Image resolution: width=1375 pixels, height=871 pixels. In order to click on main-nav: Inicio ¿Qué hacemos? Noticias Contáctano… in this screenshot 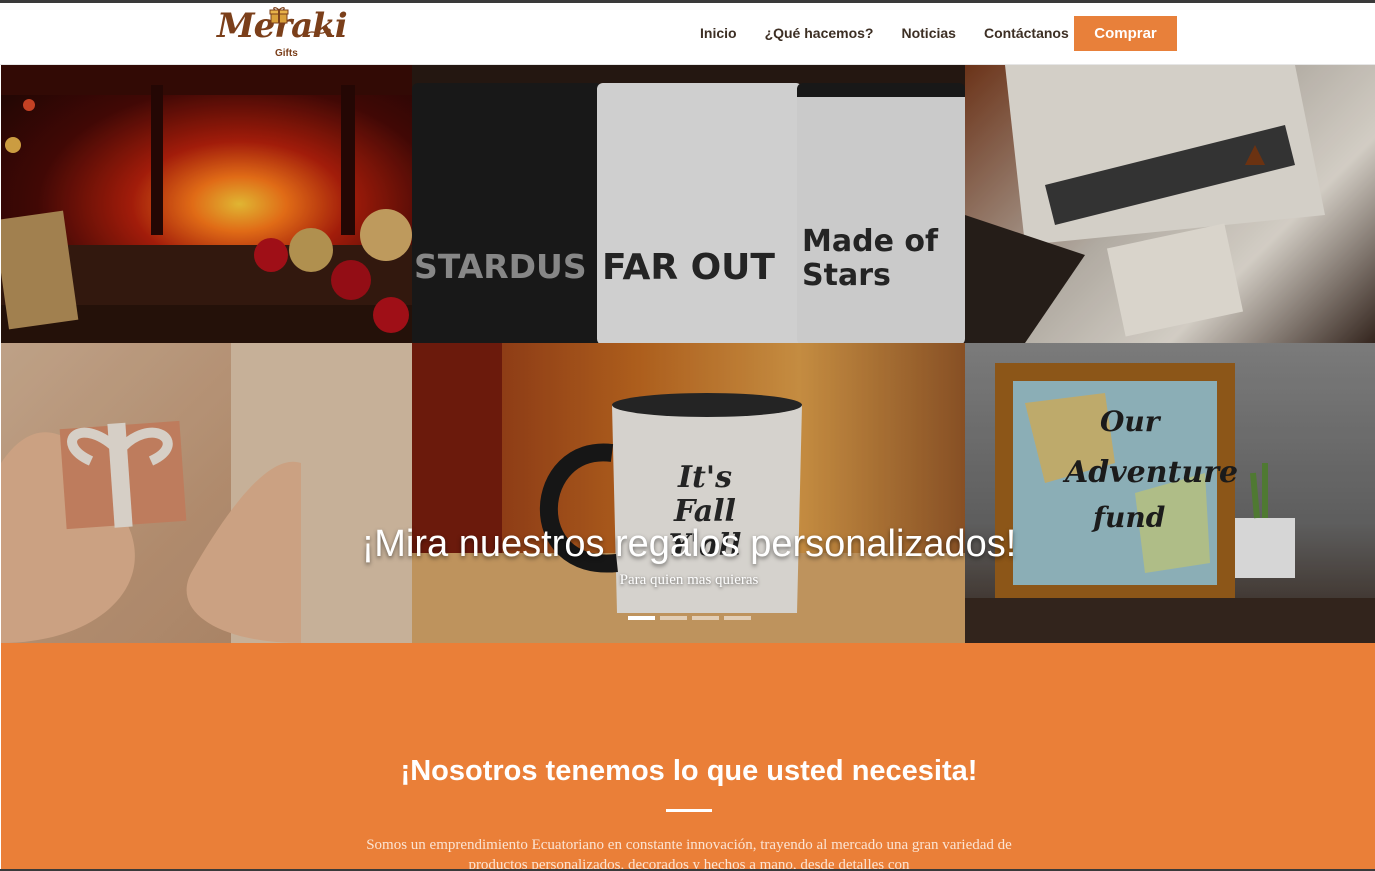, I will do `click(898, 33)`.